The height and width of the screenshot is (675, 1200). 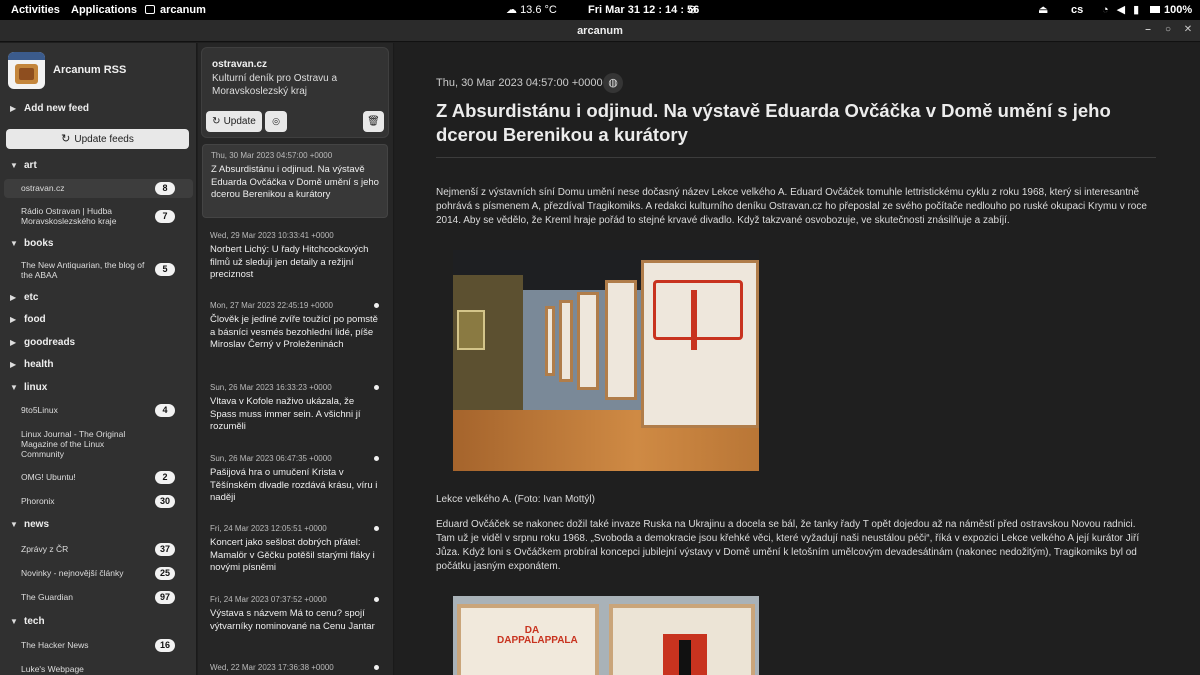 I want to click on unread-count-badge: 7, so click(x=165, y=216).